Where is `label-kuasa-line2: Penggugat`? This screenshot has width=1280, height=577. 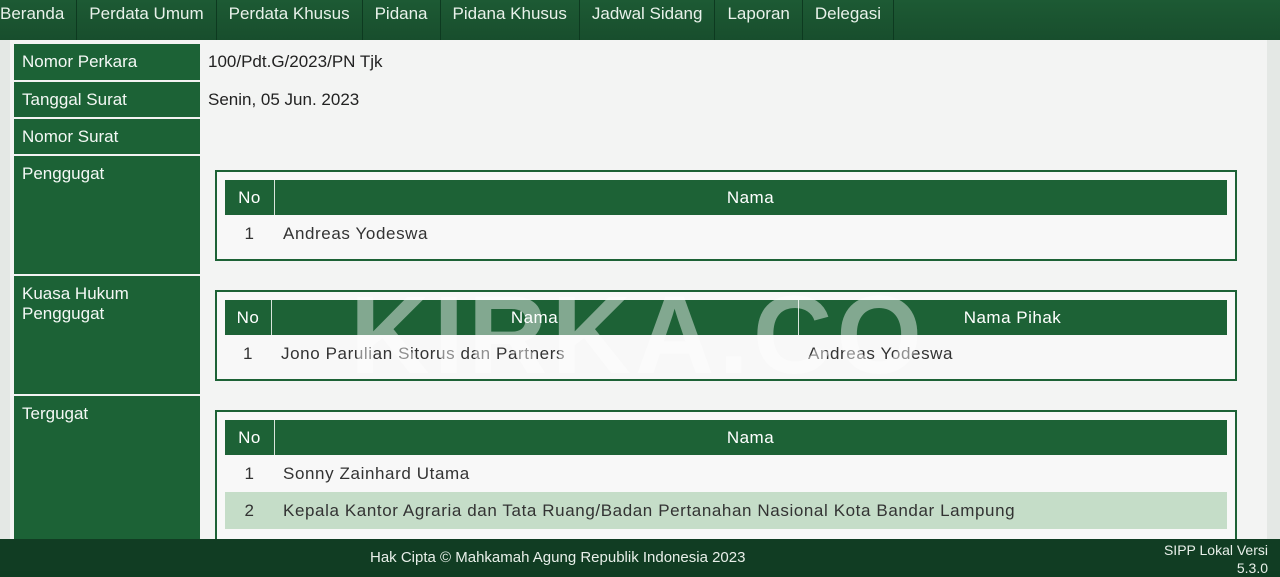 label-kuasa-line2: Penggugat is located at coordinates (63, 313).